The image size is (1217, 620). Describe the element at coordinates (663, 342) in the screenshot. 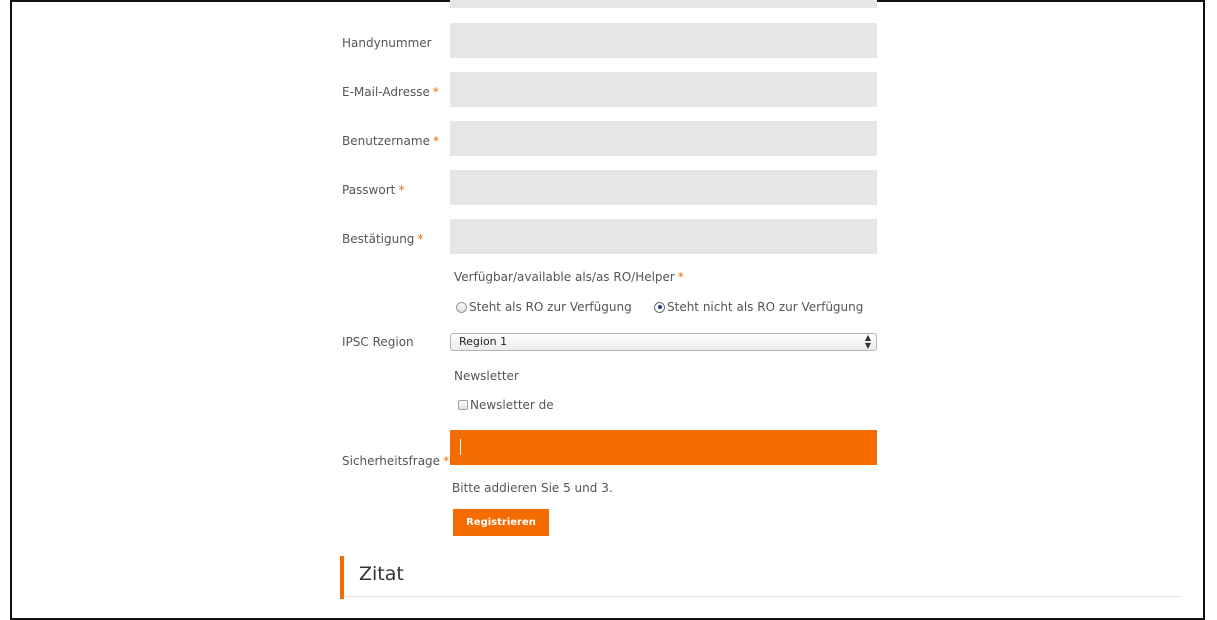

I see `ipsc-region-select: Region 1 ▲ ▼` at that location.